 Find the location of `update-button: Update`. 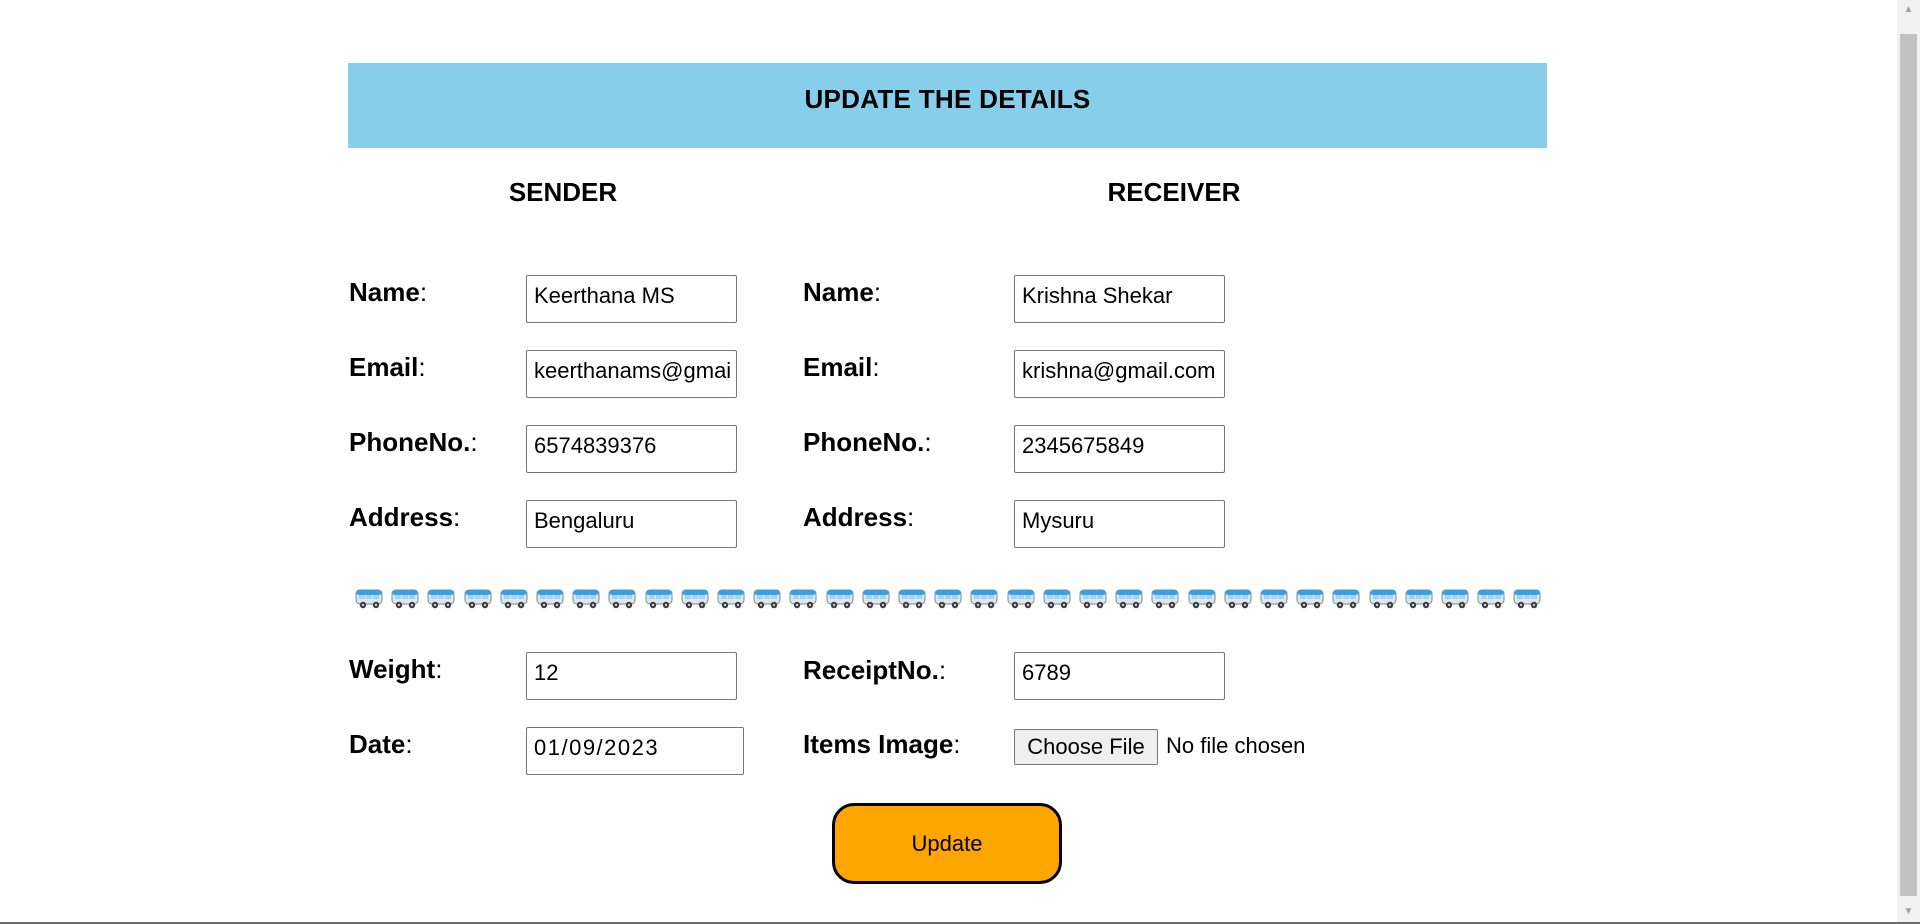

update-button: Update is located at coordinates (947, 843).